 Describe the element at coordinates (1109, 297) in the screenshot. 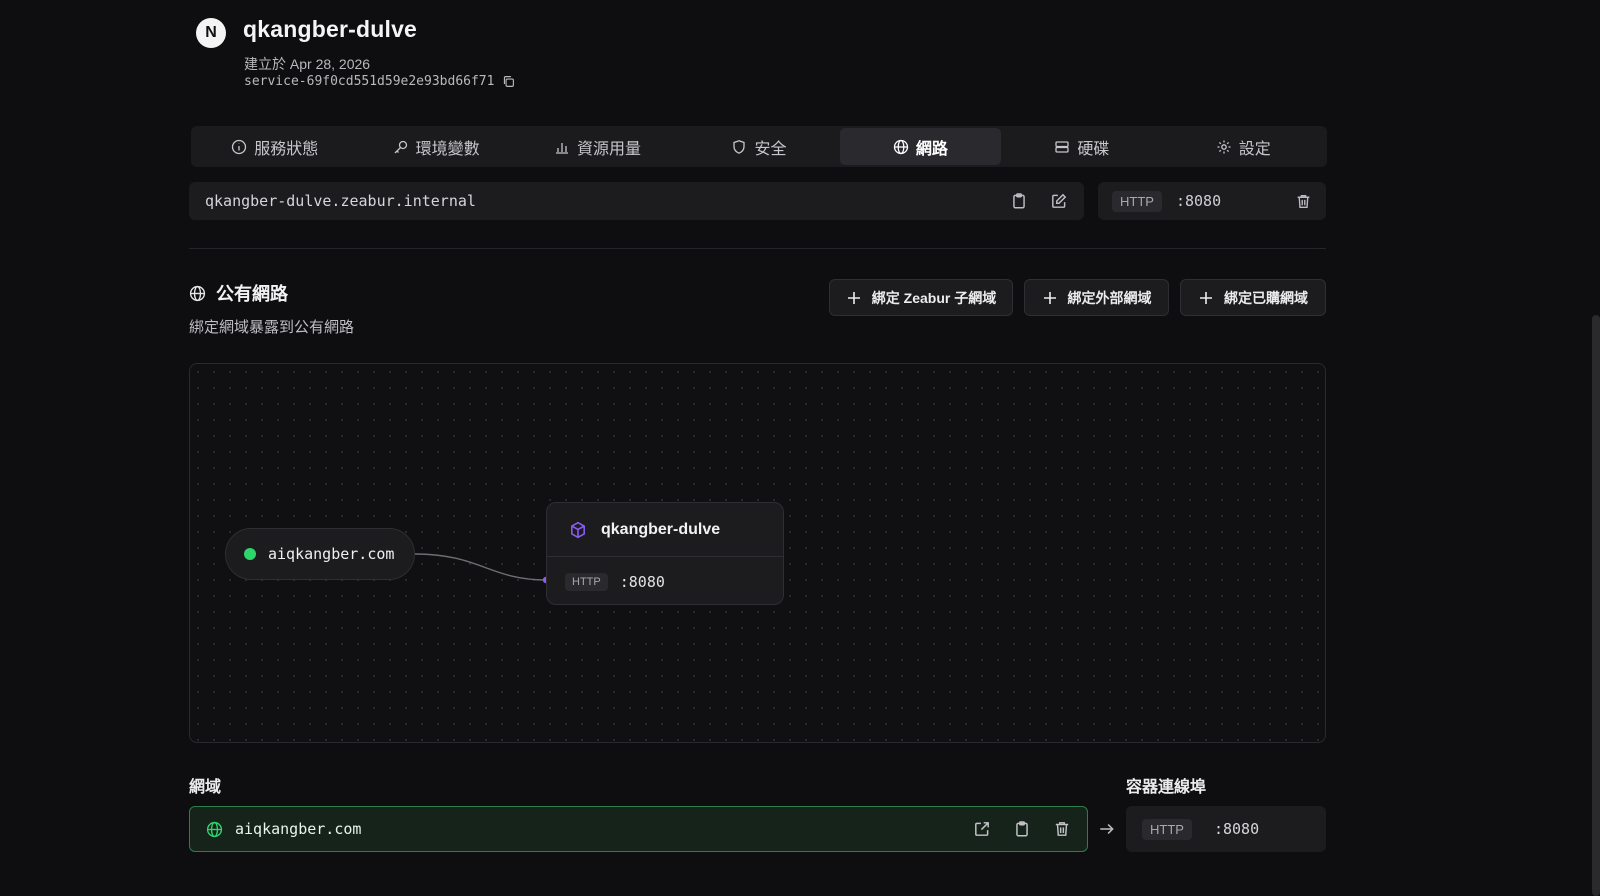

I see `button-label: 綁定外部網域` at that location.